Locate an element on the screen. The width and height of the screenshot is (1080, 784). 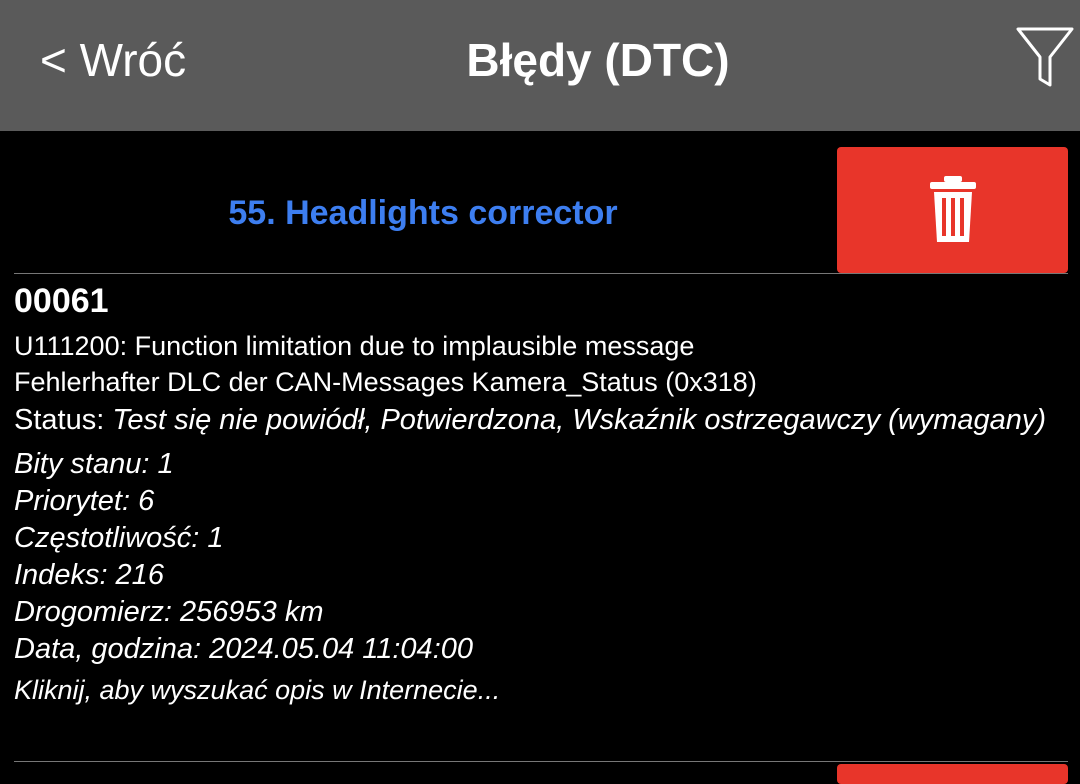
priority: Priorytet: 6 is located at coordinates (84, 501).